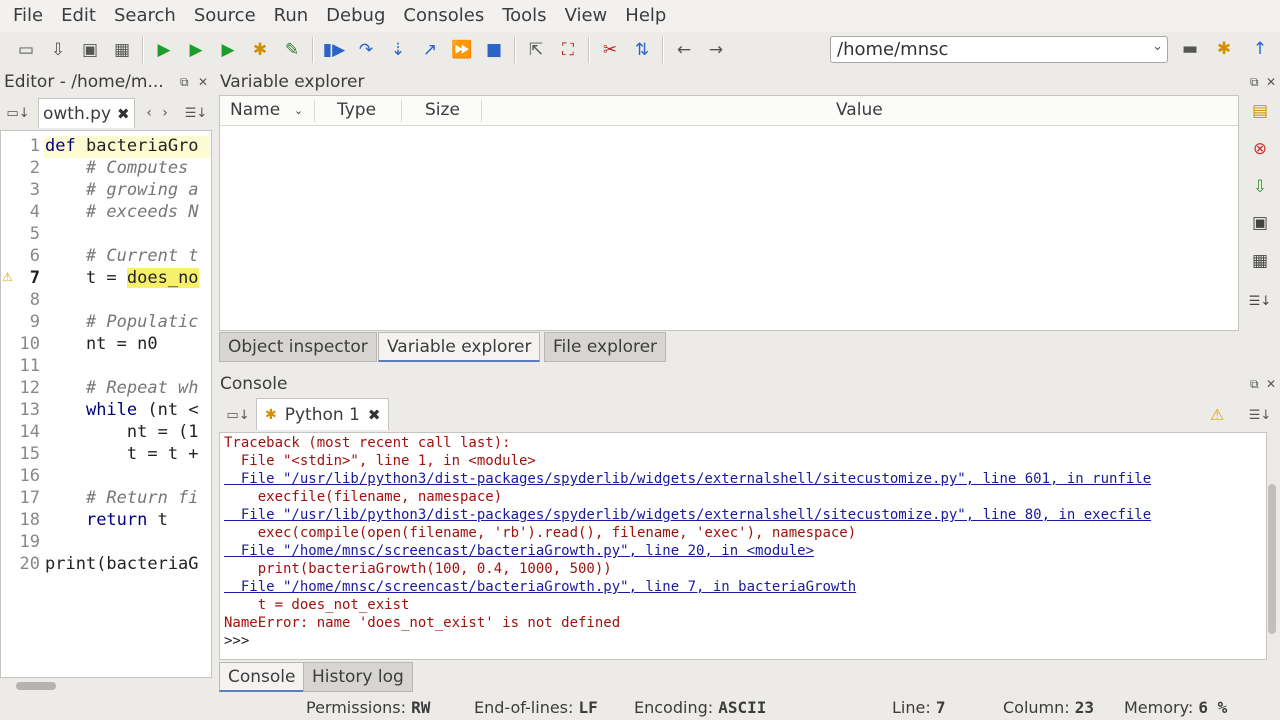 The width and height of the screenshot is (1280, 720). I want to click on working-directory-value: /home/mnsc, so click(893, 49).